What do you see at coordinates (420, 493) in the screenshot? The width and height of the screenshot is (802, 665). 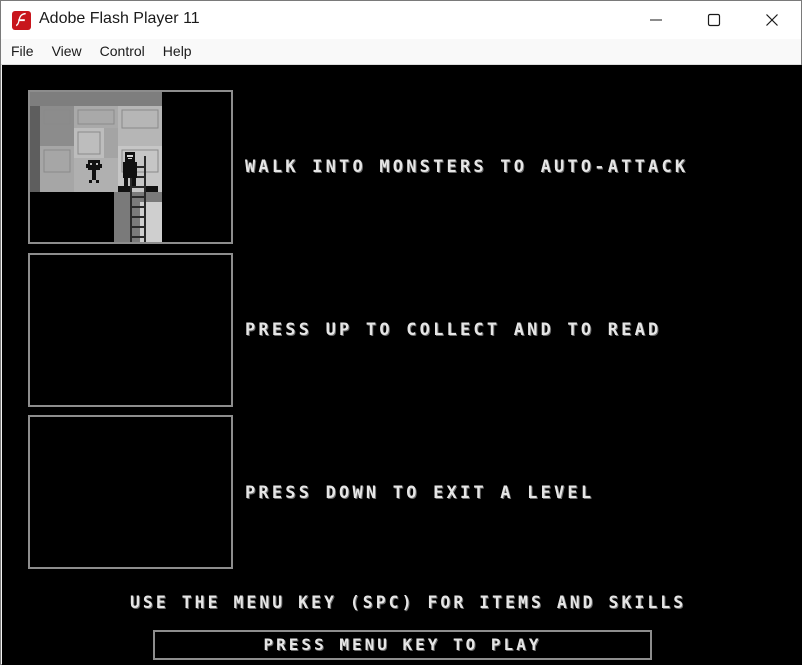 I see `tip-exit-text: PRESS DOWN TO EXIT A LEVEL` at bounding box center [420, 493].